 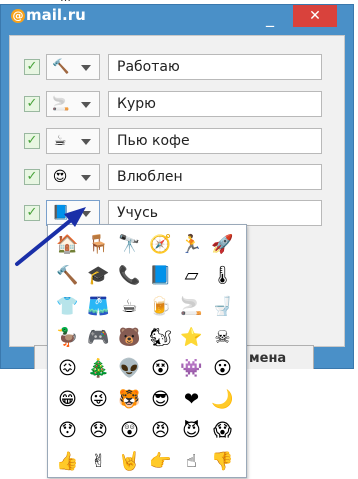 I want to click on close-button: ✕, so click(x=315, y=16).